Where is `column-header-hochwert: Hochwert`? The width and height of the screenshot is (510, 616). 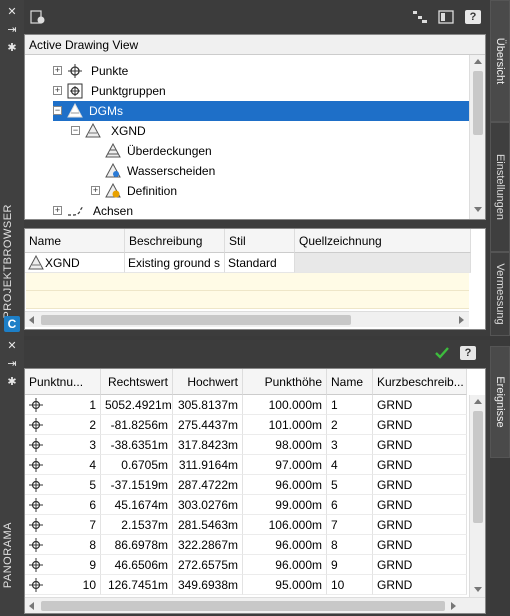
column-header-hochwert: Hochwert is located at coordinates (208, 382).